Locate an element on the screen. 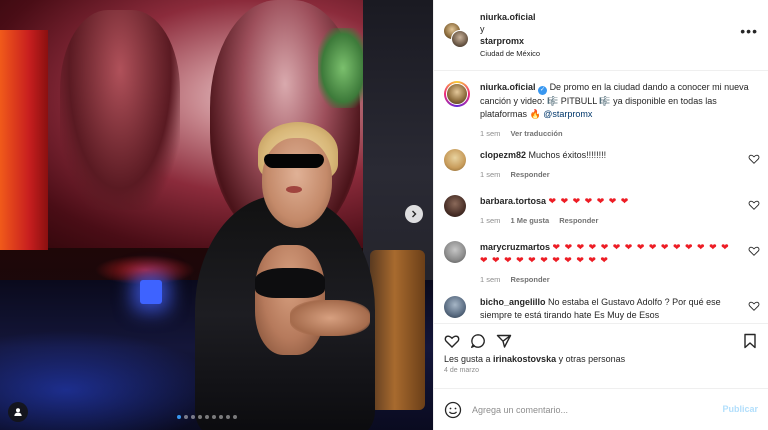  location-link: Ciudad de México is located at coordinates (510, 54).